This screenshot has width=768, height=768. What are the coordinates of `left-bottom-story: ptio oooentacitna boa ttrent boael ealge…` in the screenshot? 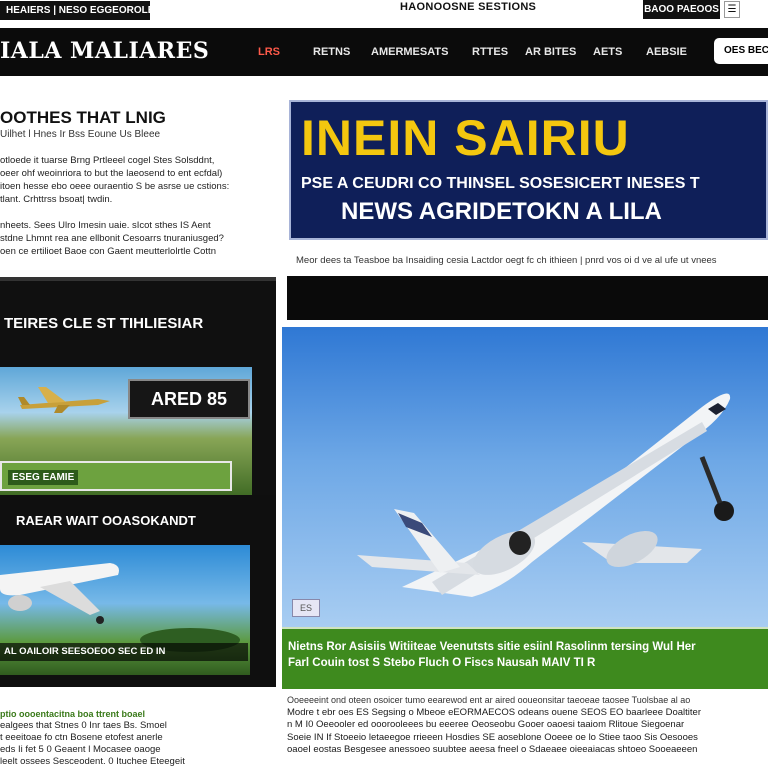 It's located at (138, 738).